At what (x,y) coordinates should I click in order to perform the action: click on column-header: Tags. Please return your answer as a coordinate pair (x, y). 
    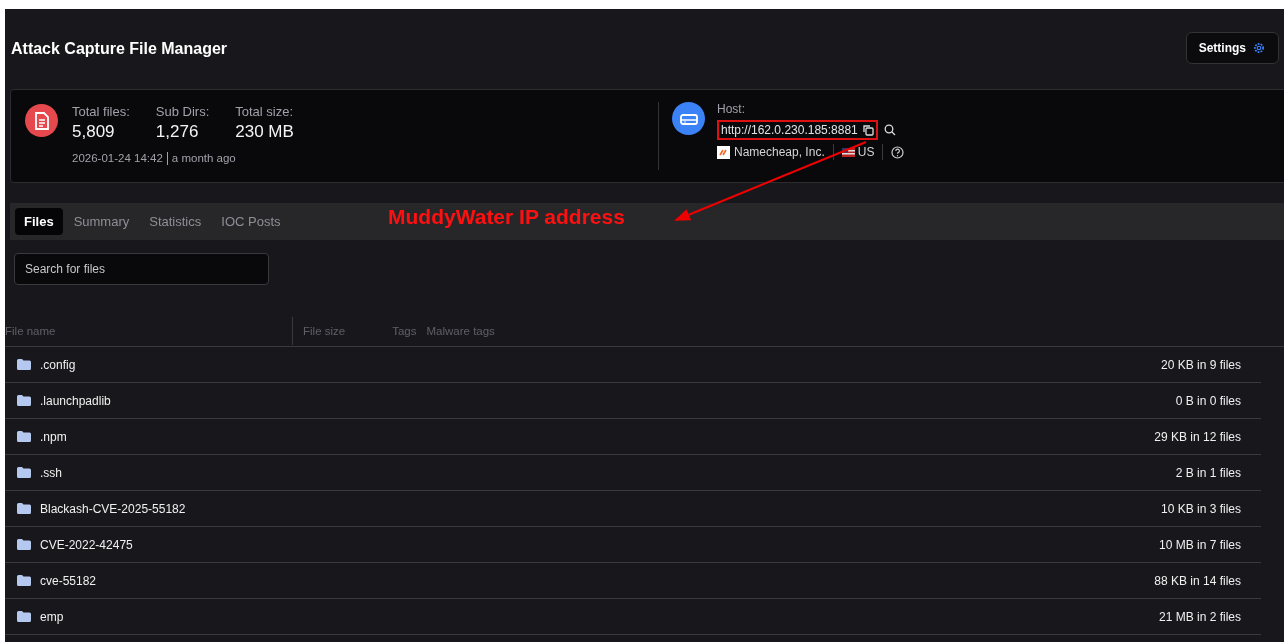
    Looking at the image, I should click on (404, 331).